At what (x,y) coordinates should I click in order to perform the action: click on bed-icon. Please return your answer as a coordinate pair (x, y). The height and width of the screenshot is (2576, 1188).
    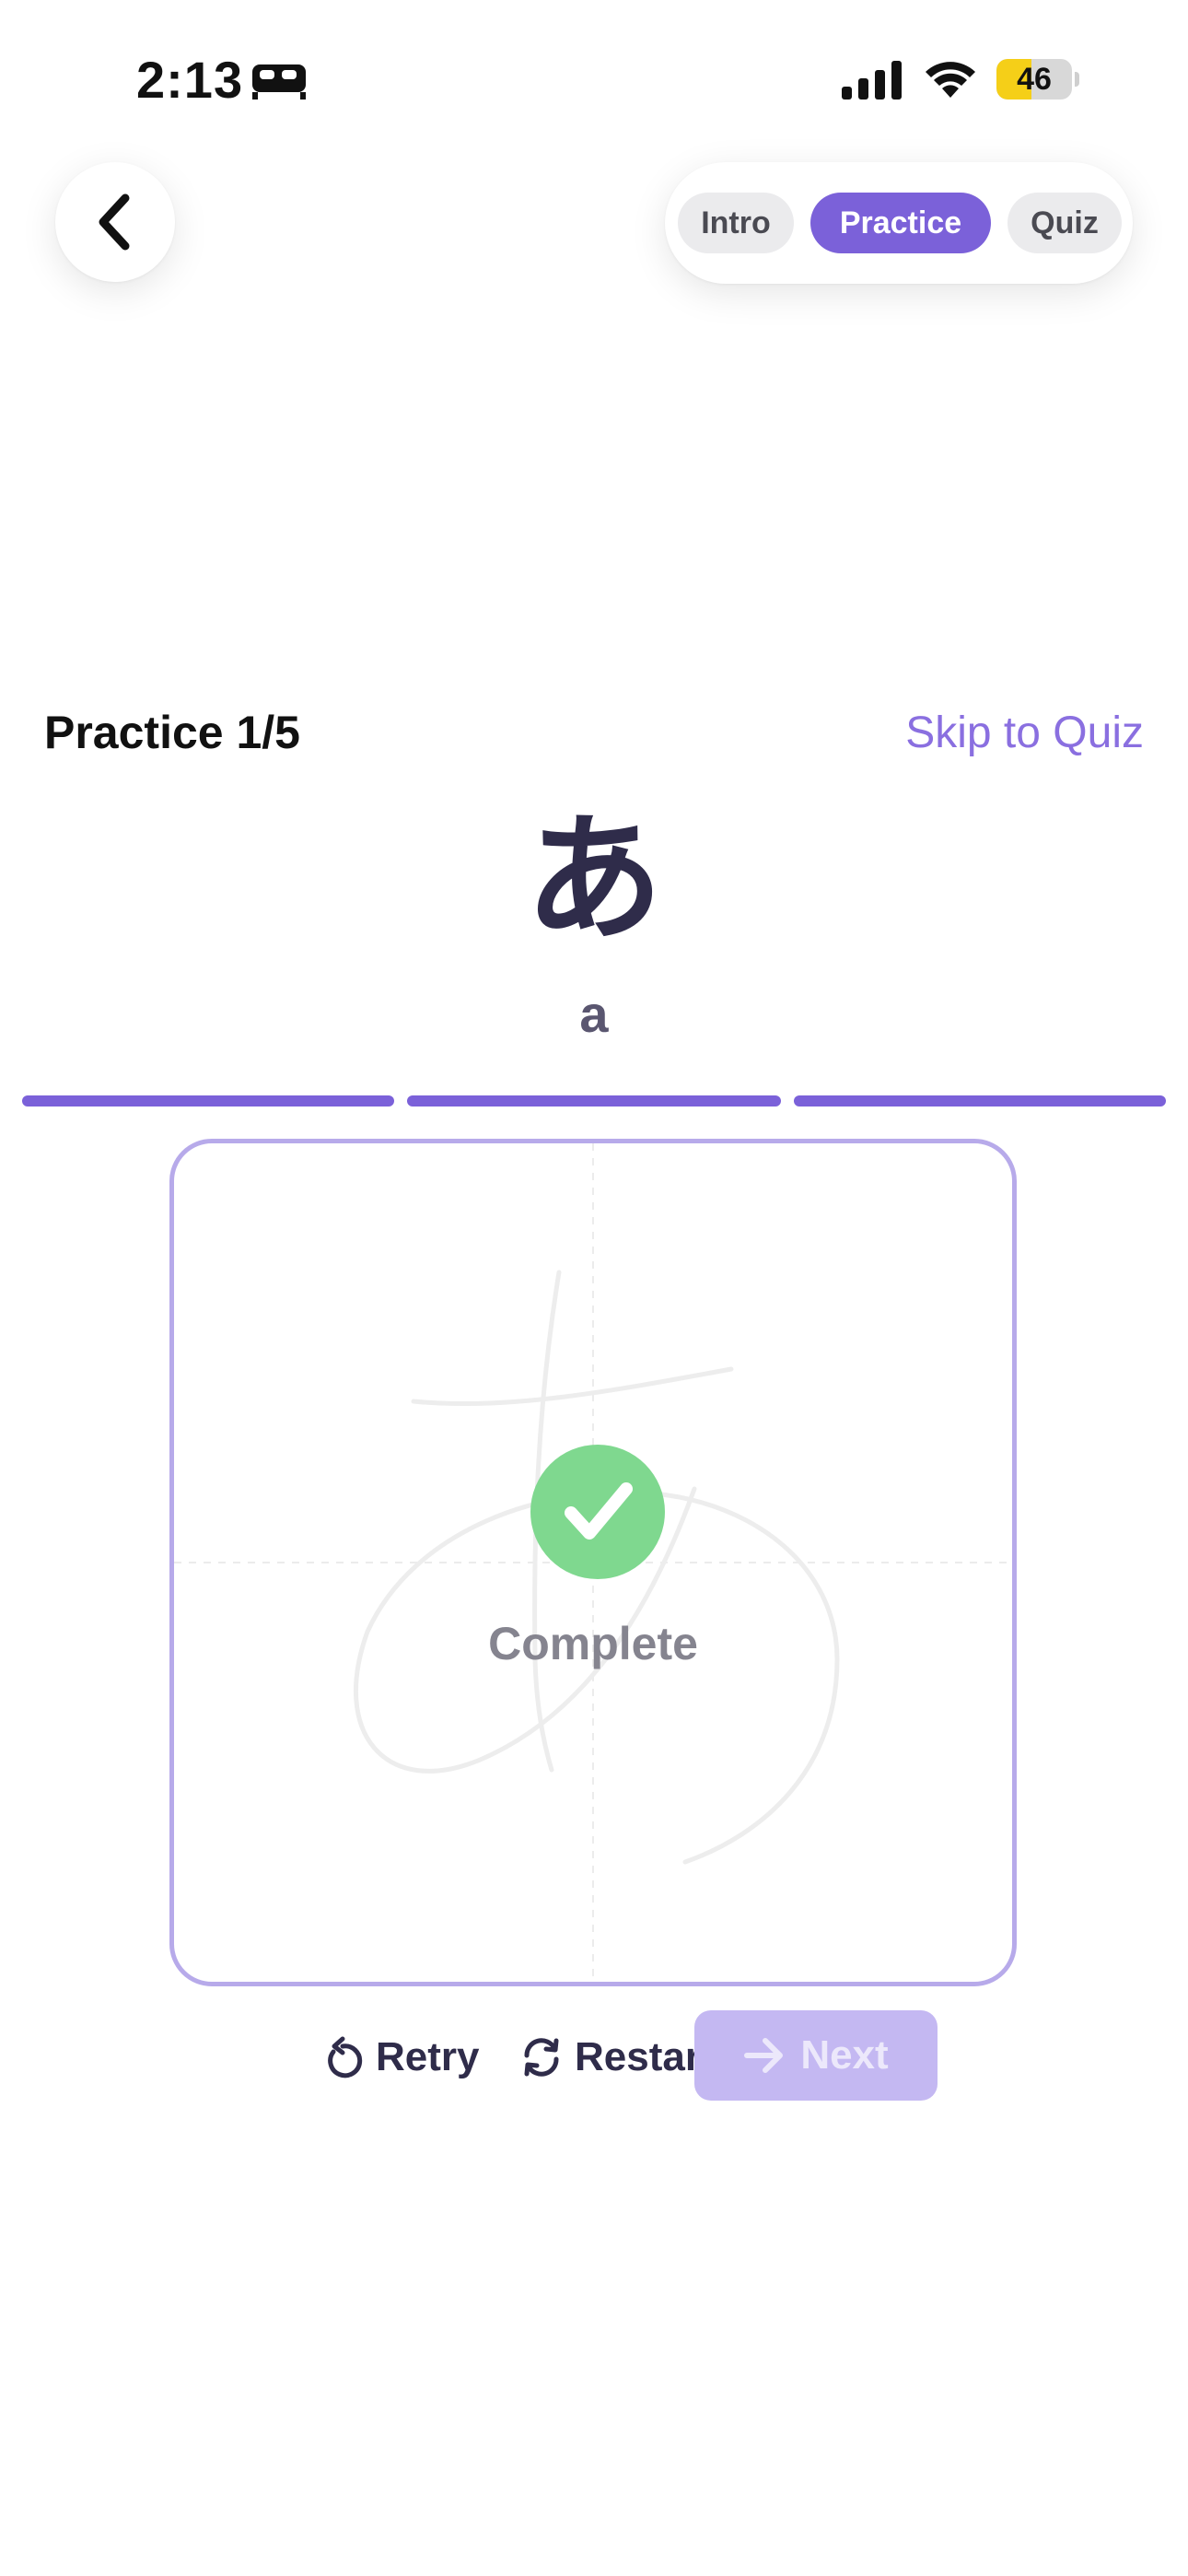
    Looking at the image, I should click on (279, 82).